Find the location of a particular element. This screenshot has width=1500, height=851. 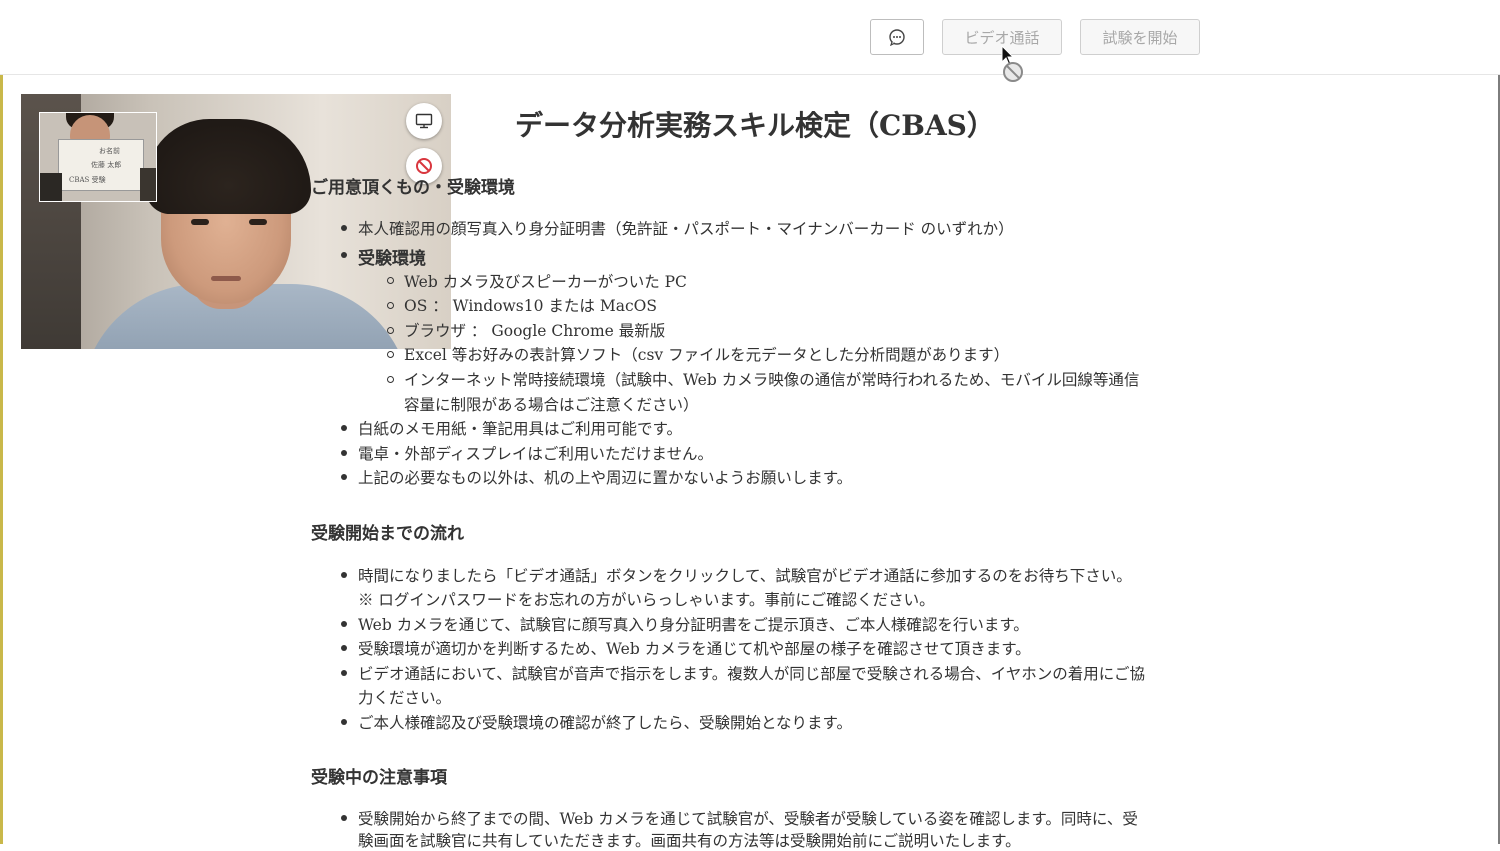

self-view-video: お名前 佐藤 太郎 CBAS 受験 is located at coordinates (98, 157).